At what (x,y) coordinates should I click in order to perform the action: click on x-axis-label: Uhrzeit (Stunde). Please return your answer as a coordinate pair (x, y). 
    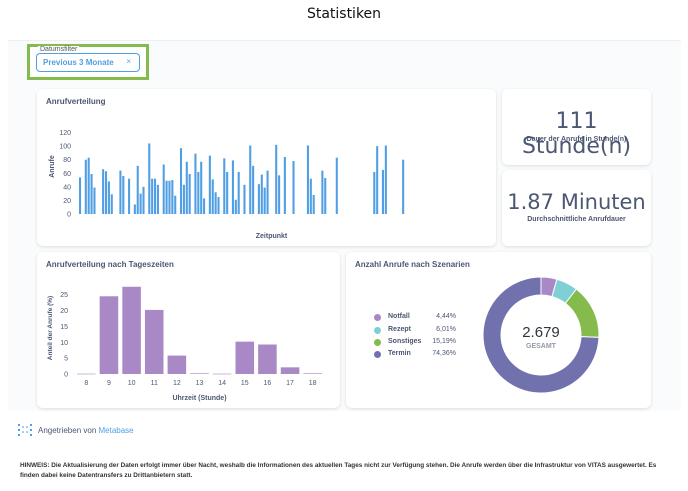
    Looking at the image, I should click on (199, 398).